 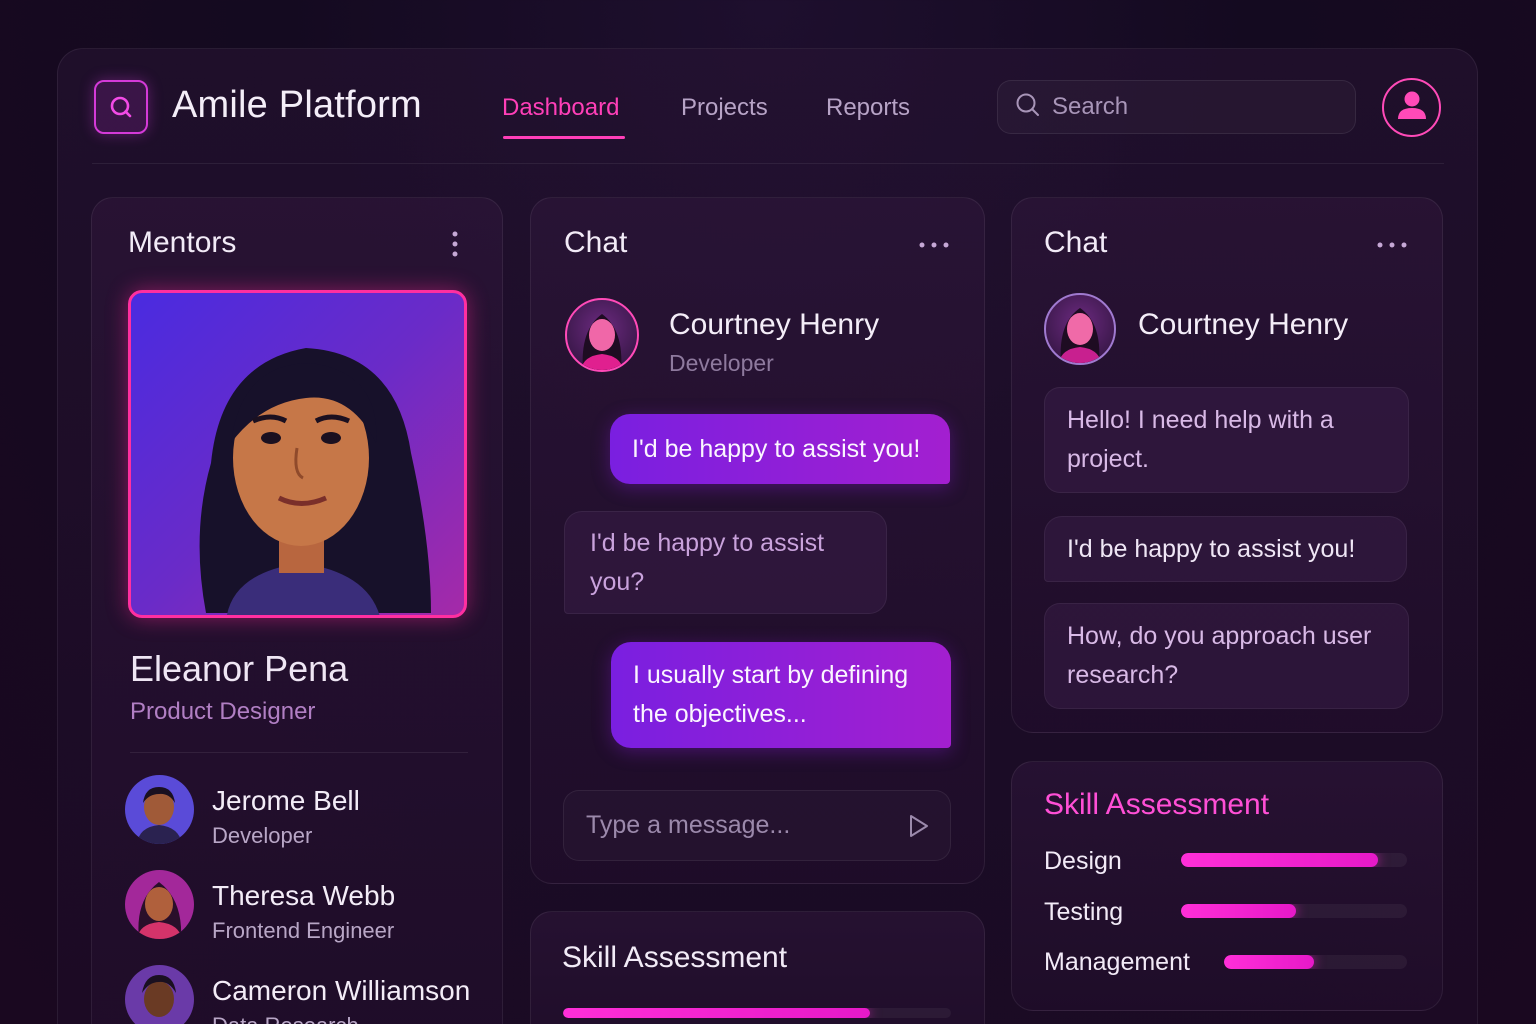 I want to click on active-tab-indicator, so click(x=564, y=137).